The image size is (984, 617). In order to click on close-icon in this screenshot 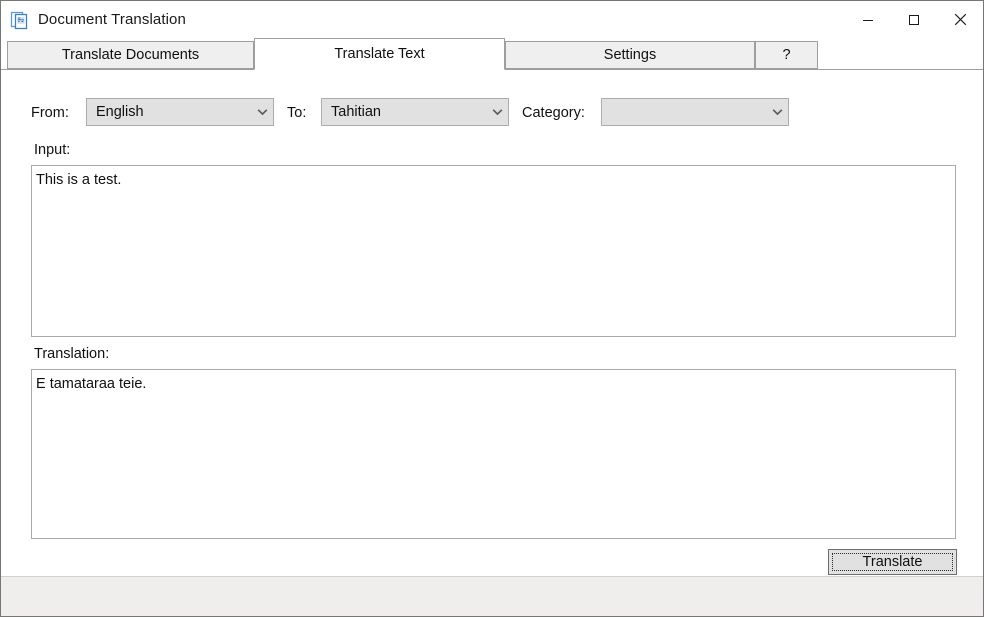, I will do `click(960, 19)`.